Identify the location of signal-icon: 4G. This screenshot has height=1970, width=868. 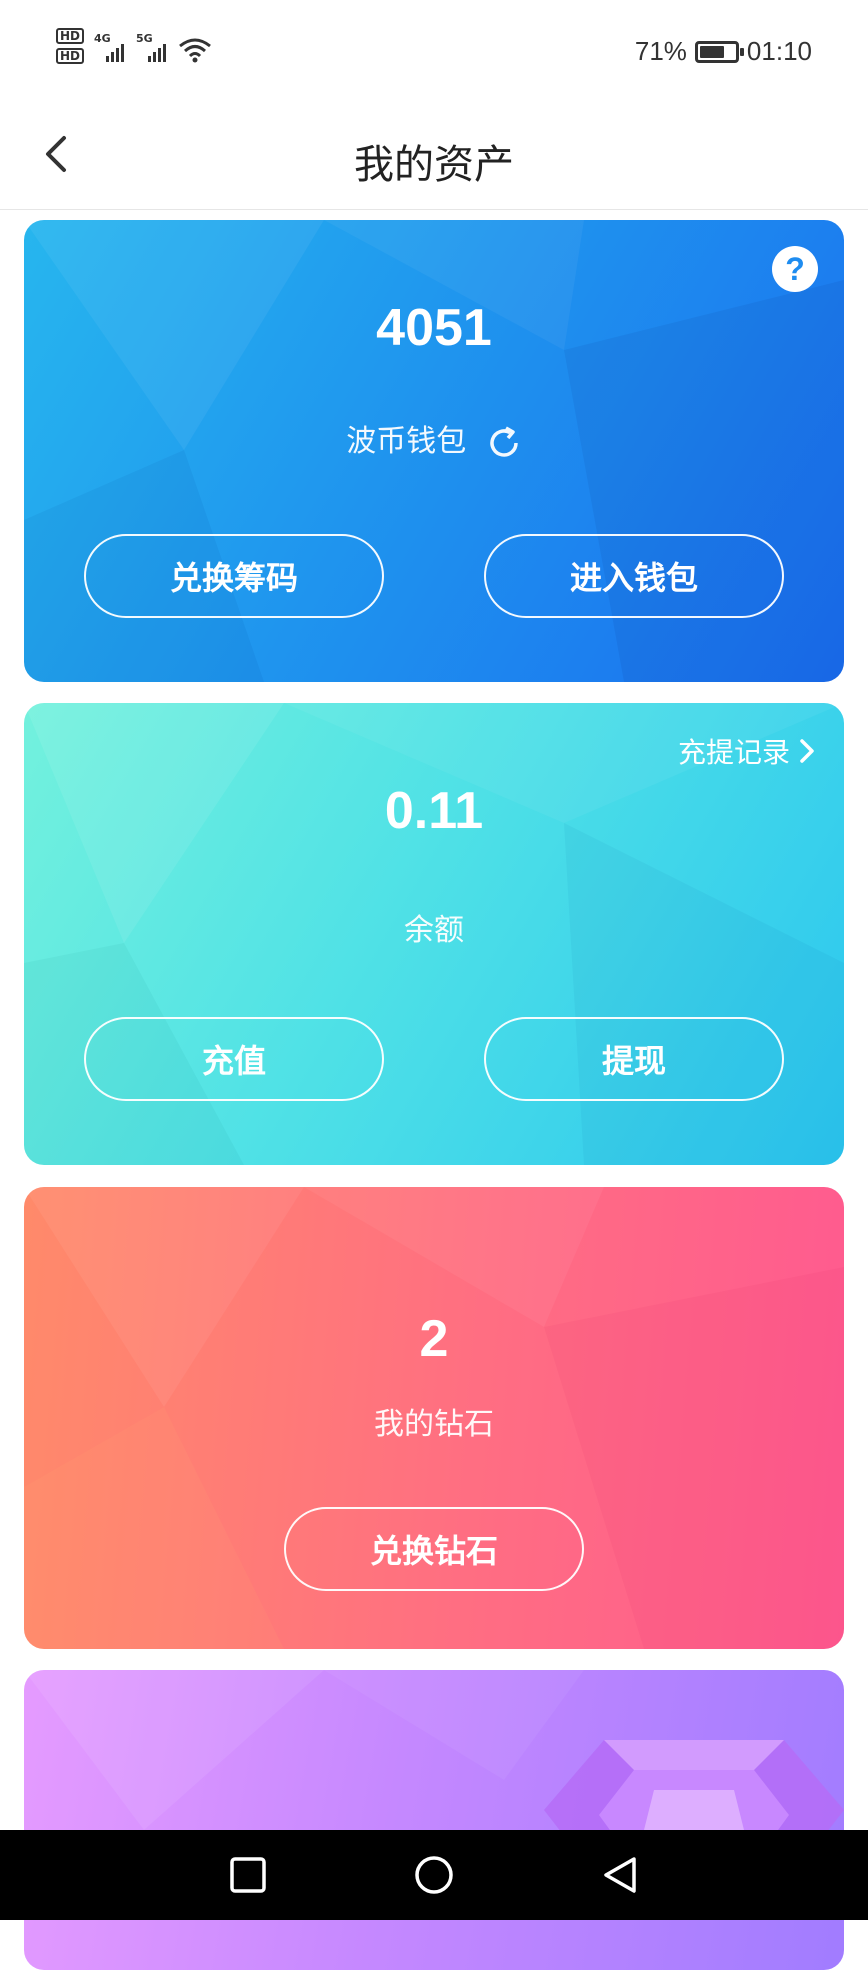
(110, 48).